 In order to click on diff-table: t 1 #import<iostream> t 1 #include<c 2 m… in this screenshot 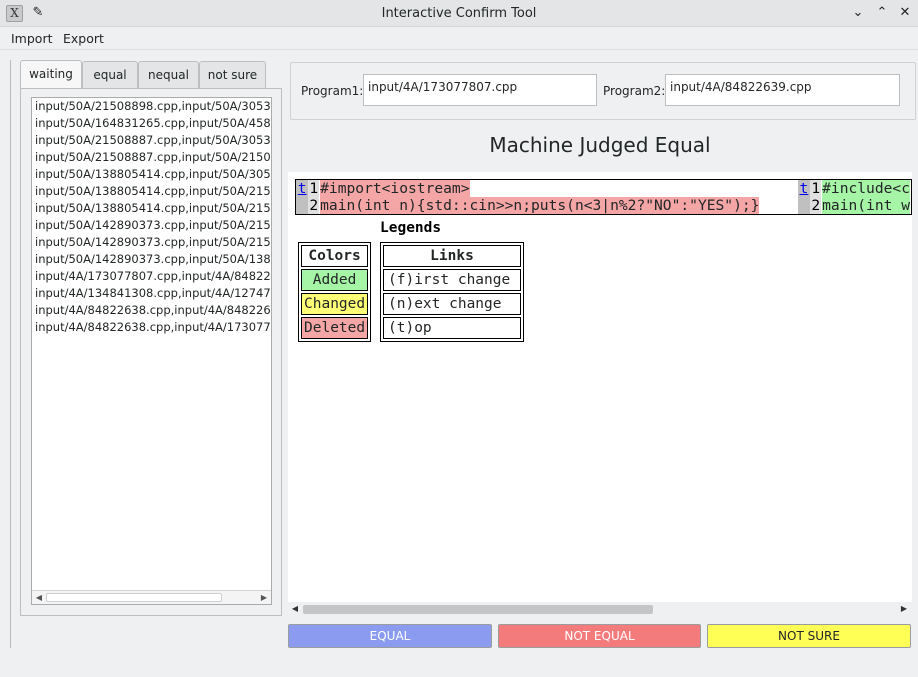, I will do `click(603, 197)`.